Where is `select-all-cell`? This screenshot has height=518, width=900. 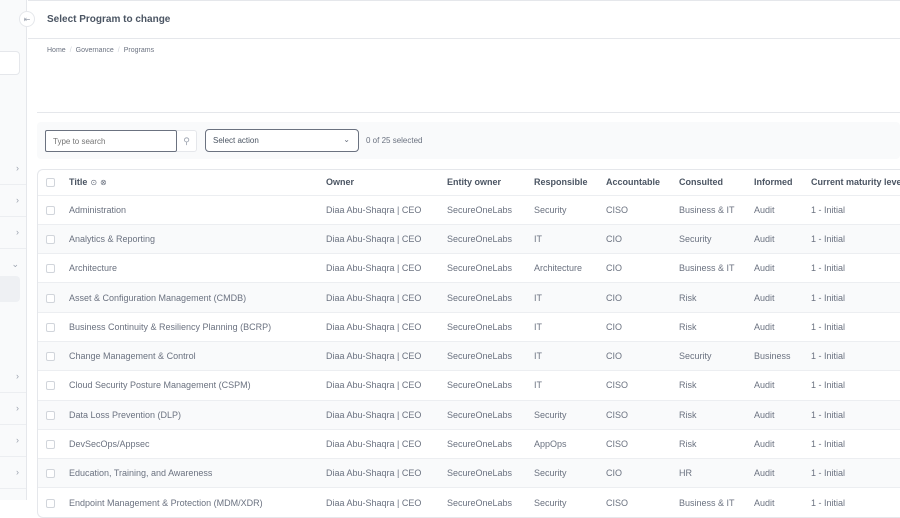 select-all-cell is located at coordinates (53, 182).